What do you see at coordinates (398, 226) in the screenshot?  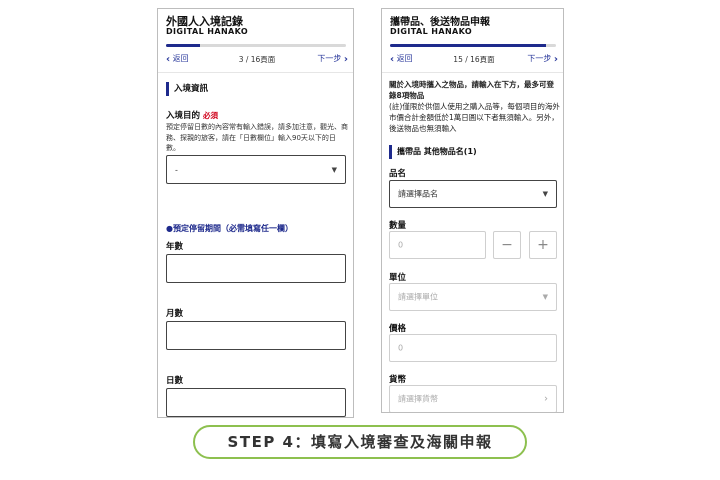 I see `quantity-label: 數量` at bounding box center [398, 226].